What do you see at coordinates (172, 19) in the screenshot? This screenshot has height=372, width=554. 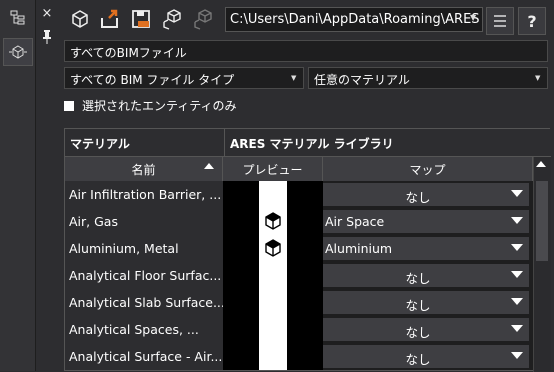 I see `multi-cube-icon` at bounding box center [172, 19].